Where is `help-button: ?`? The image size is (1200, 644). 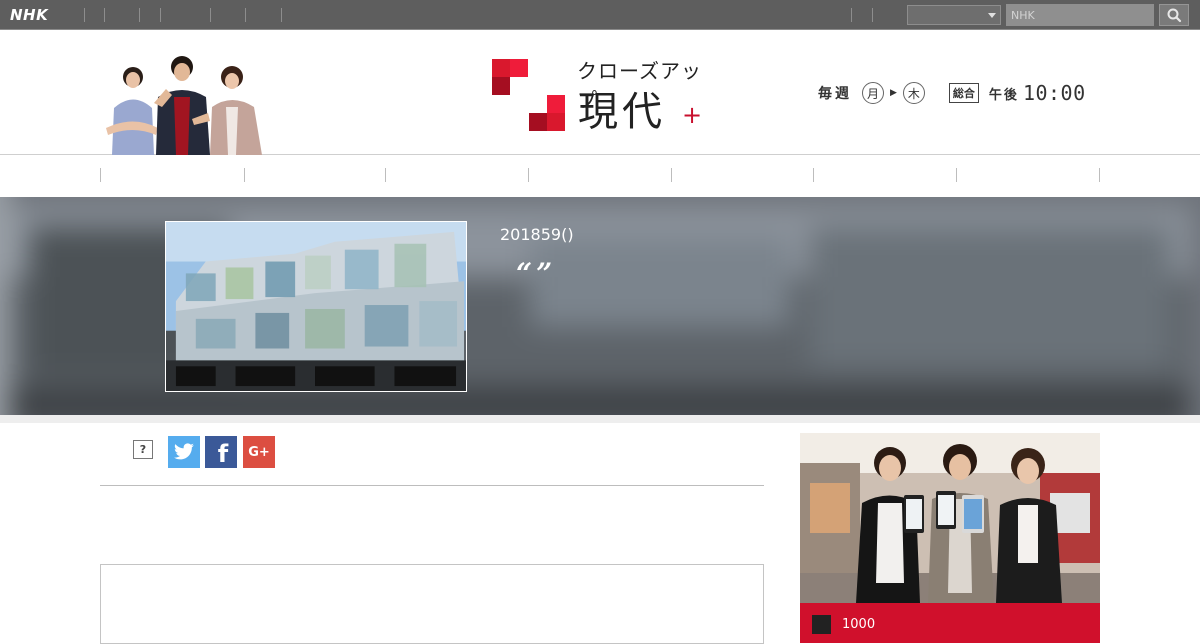 help-button: ? is located at coordinates (143, 449).